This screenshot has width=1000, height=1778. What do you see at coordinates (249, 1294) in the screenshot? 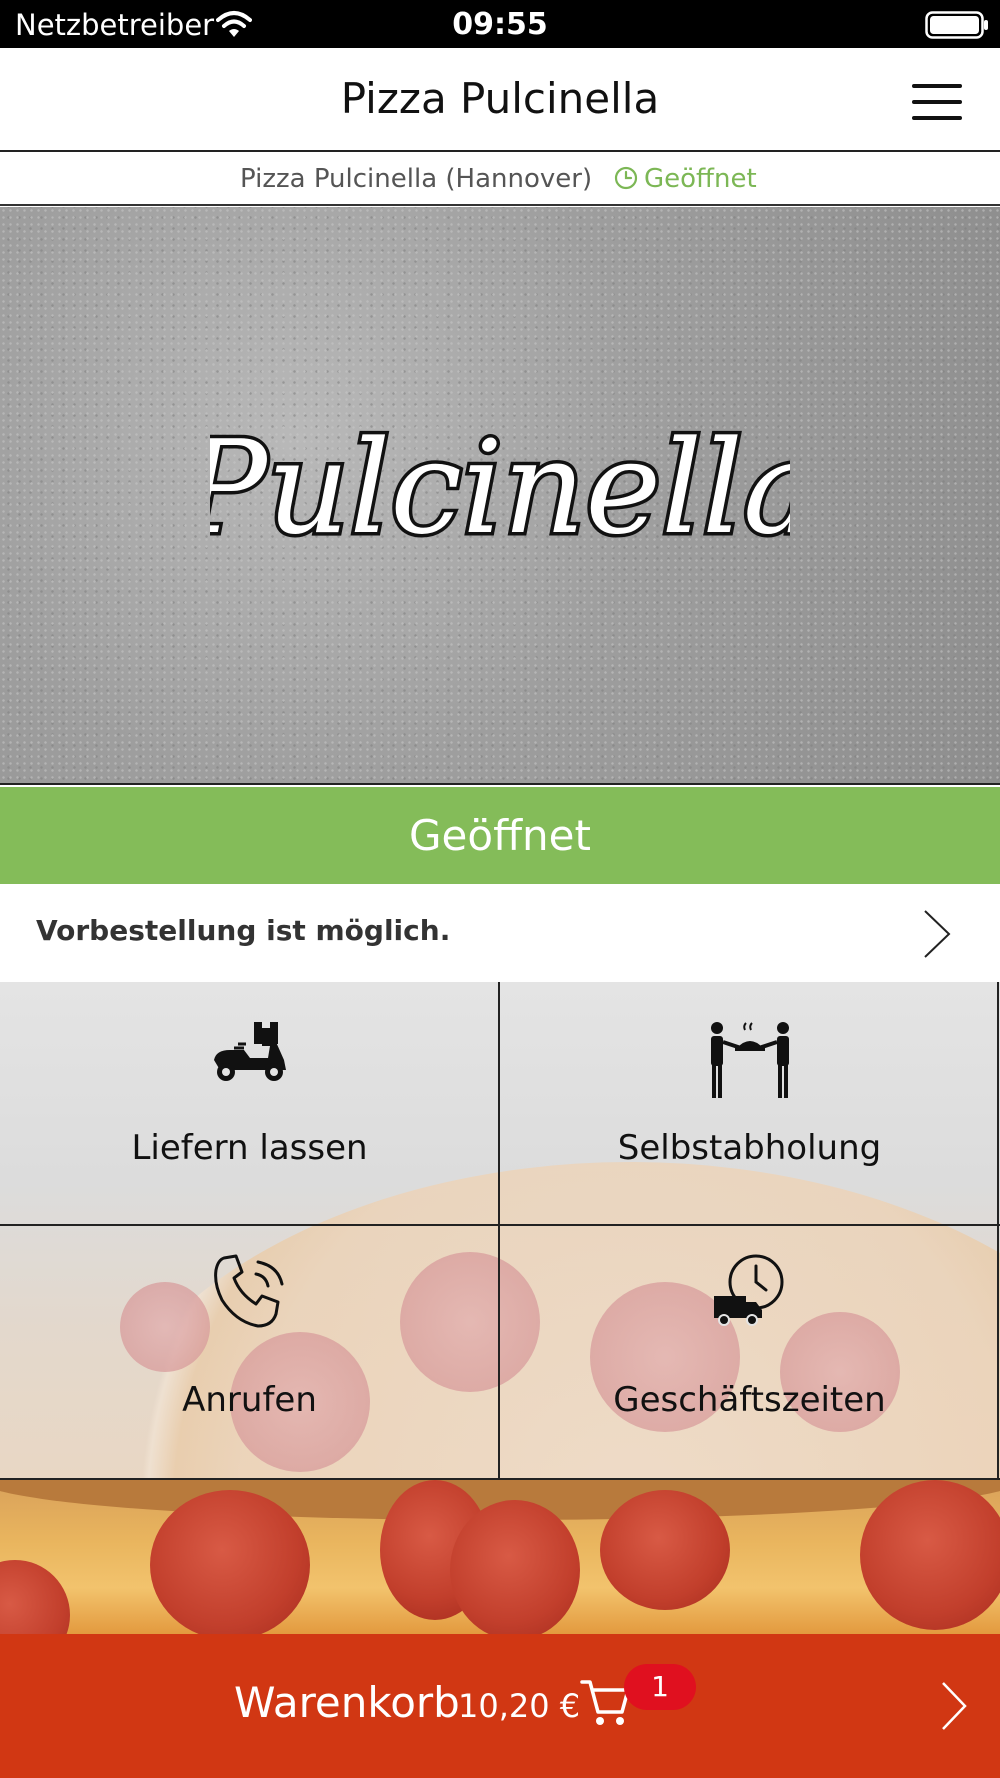
I see `phone-icon` at bounding box center [249, 1294].